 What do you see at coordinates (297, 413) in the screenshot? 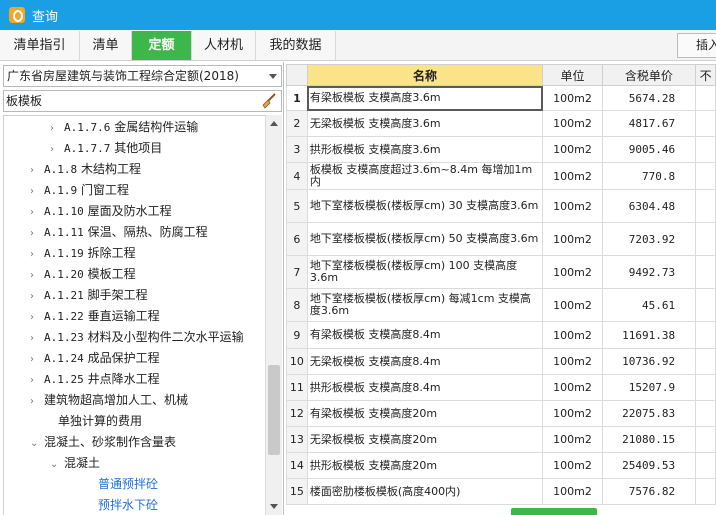
I see `row-number: 12` at bounding box center [297, 413].